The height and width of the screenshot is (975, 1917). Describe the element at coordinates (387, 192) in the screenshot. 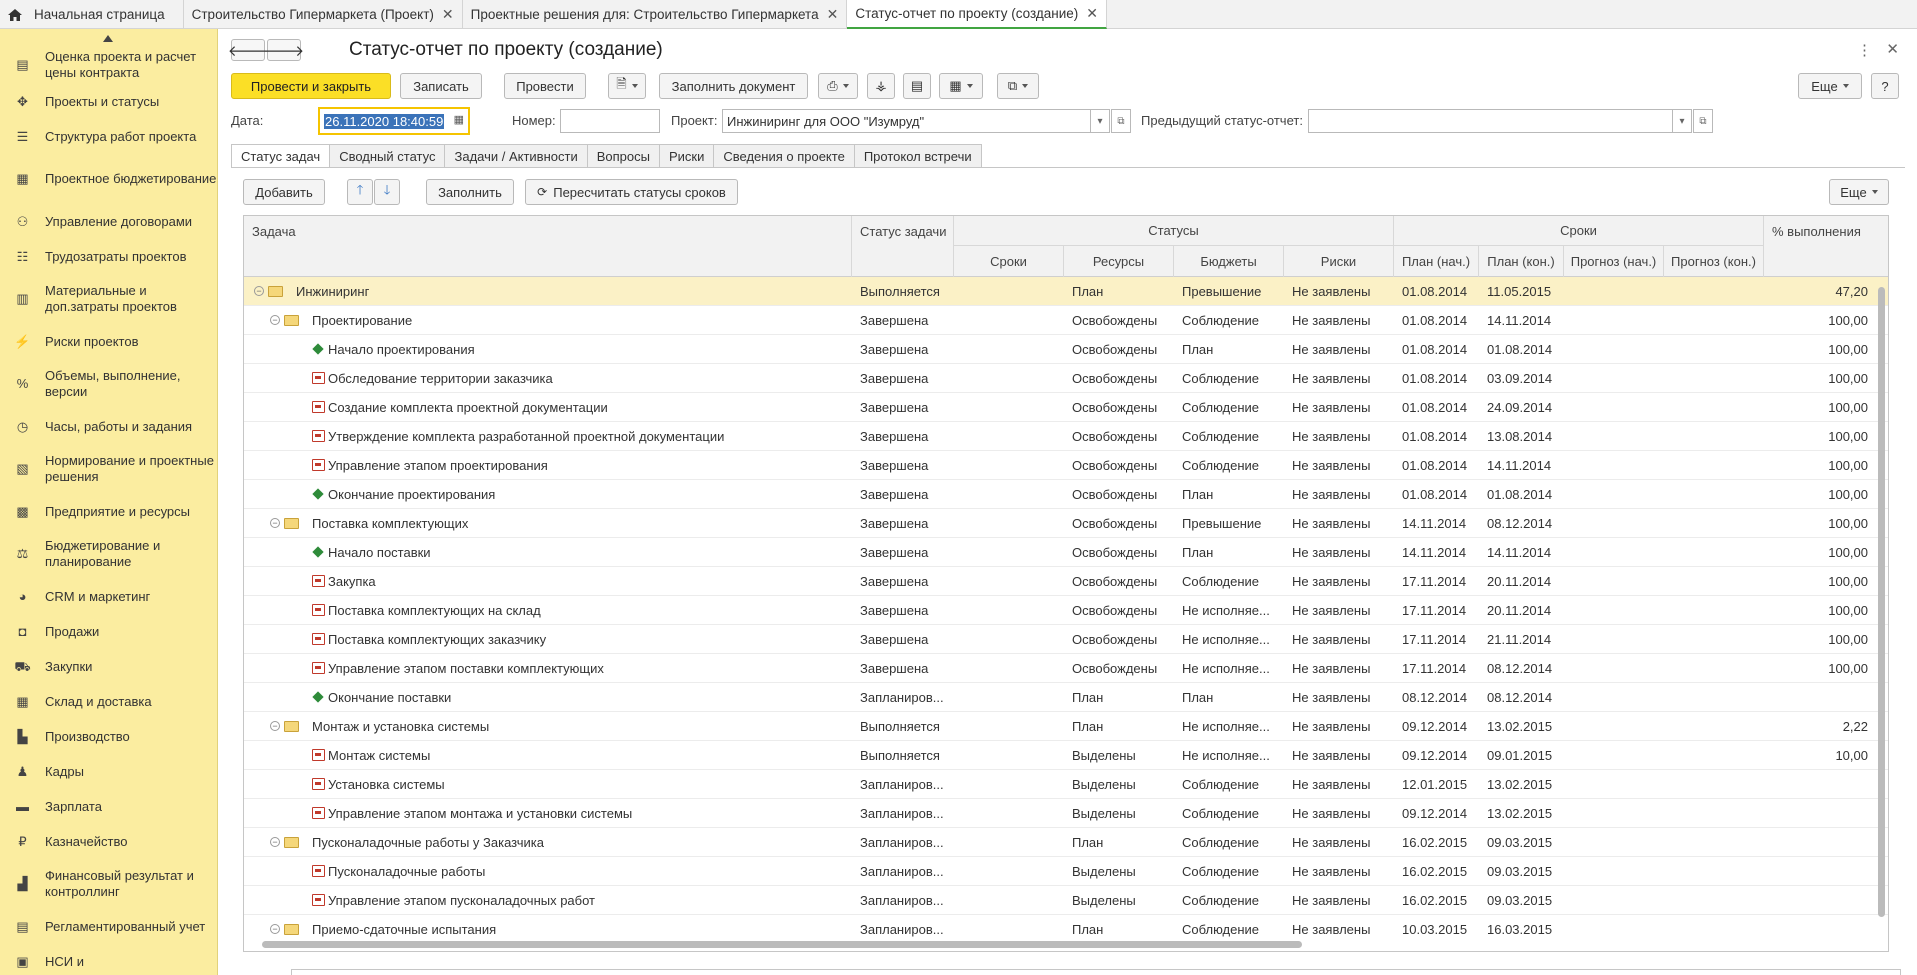

I see `move-down-button: 🡓` at that location.